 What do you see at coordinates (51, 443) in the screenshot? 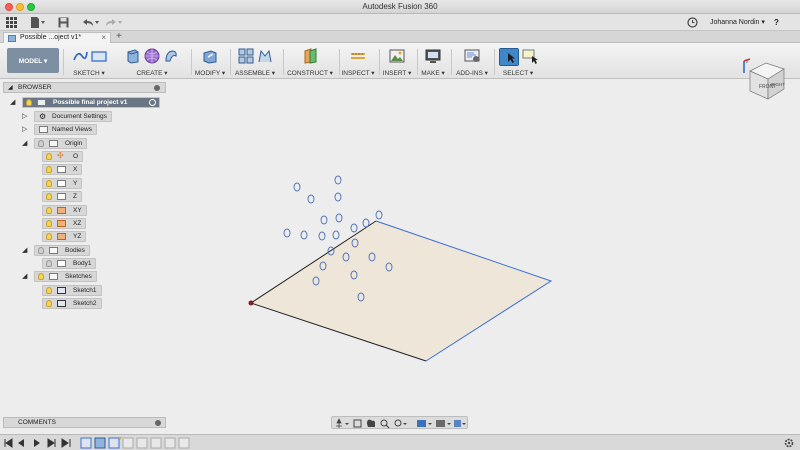
I see `step-forward-icon` at bounding box center [51, 443].